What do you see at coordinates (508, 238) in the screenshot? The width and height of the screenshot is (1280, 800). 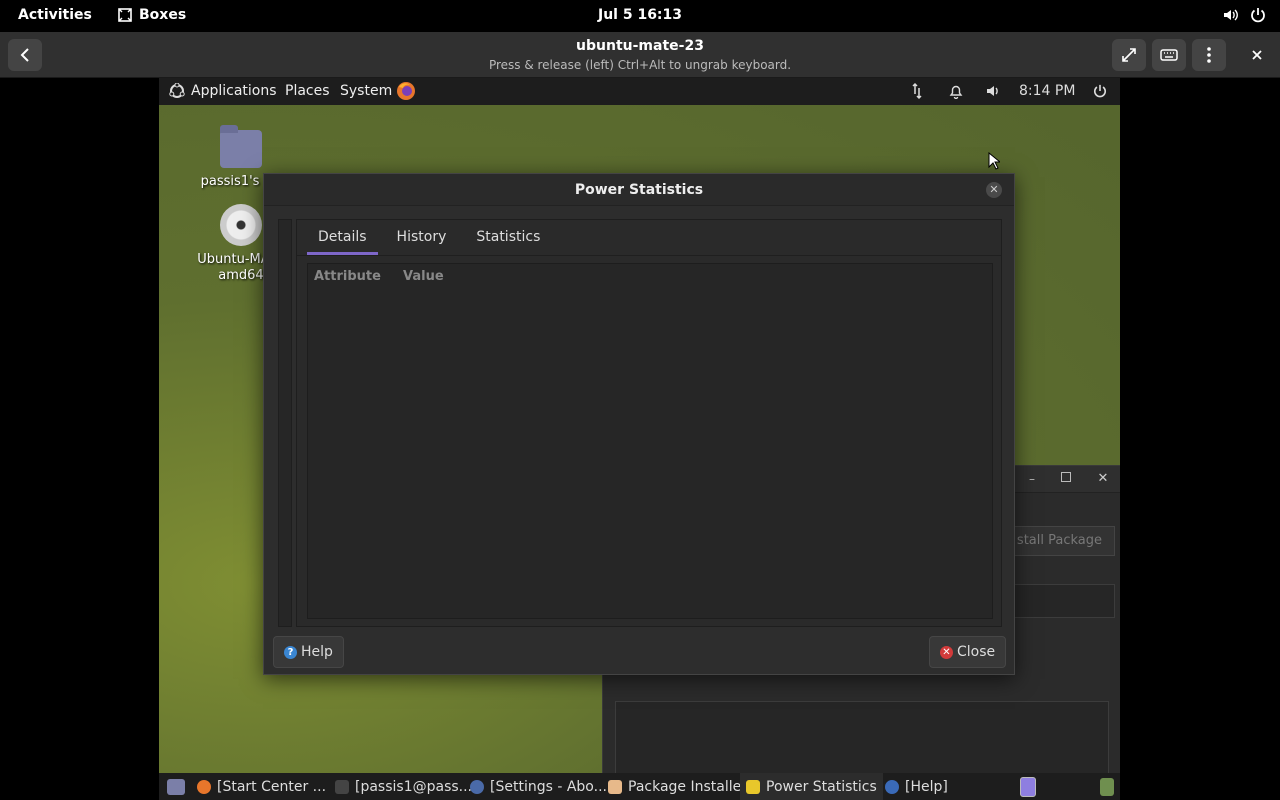 I see `tab-statistics: Statistics` at bounding box center [508, 238].